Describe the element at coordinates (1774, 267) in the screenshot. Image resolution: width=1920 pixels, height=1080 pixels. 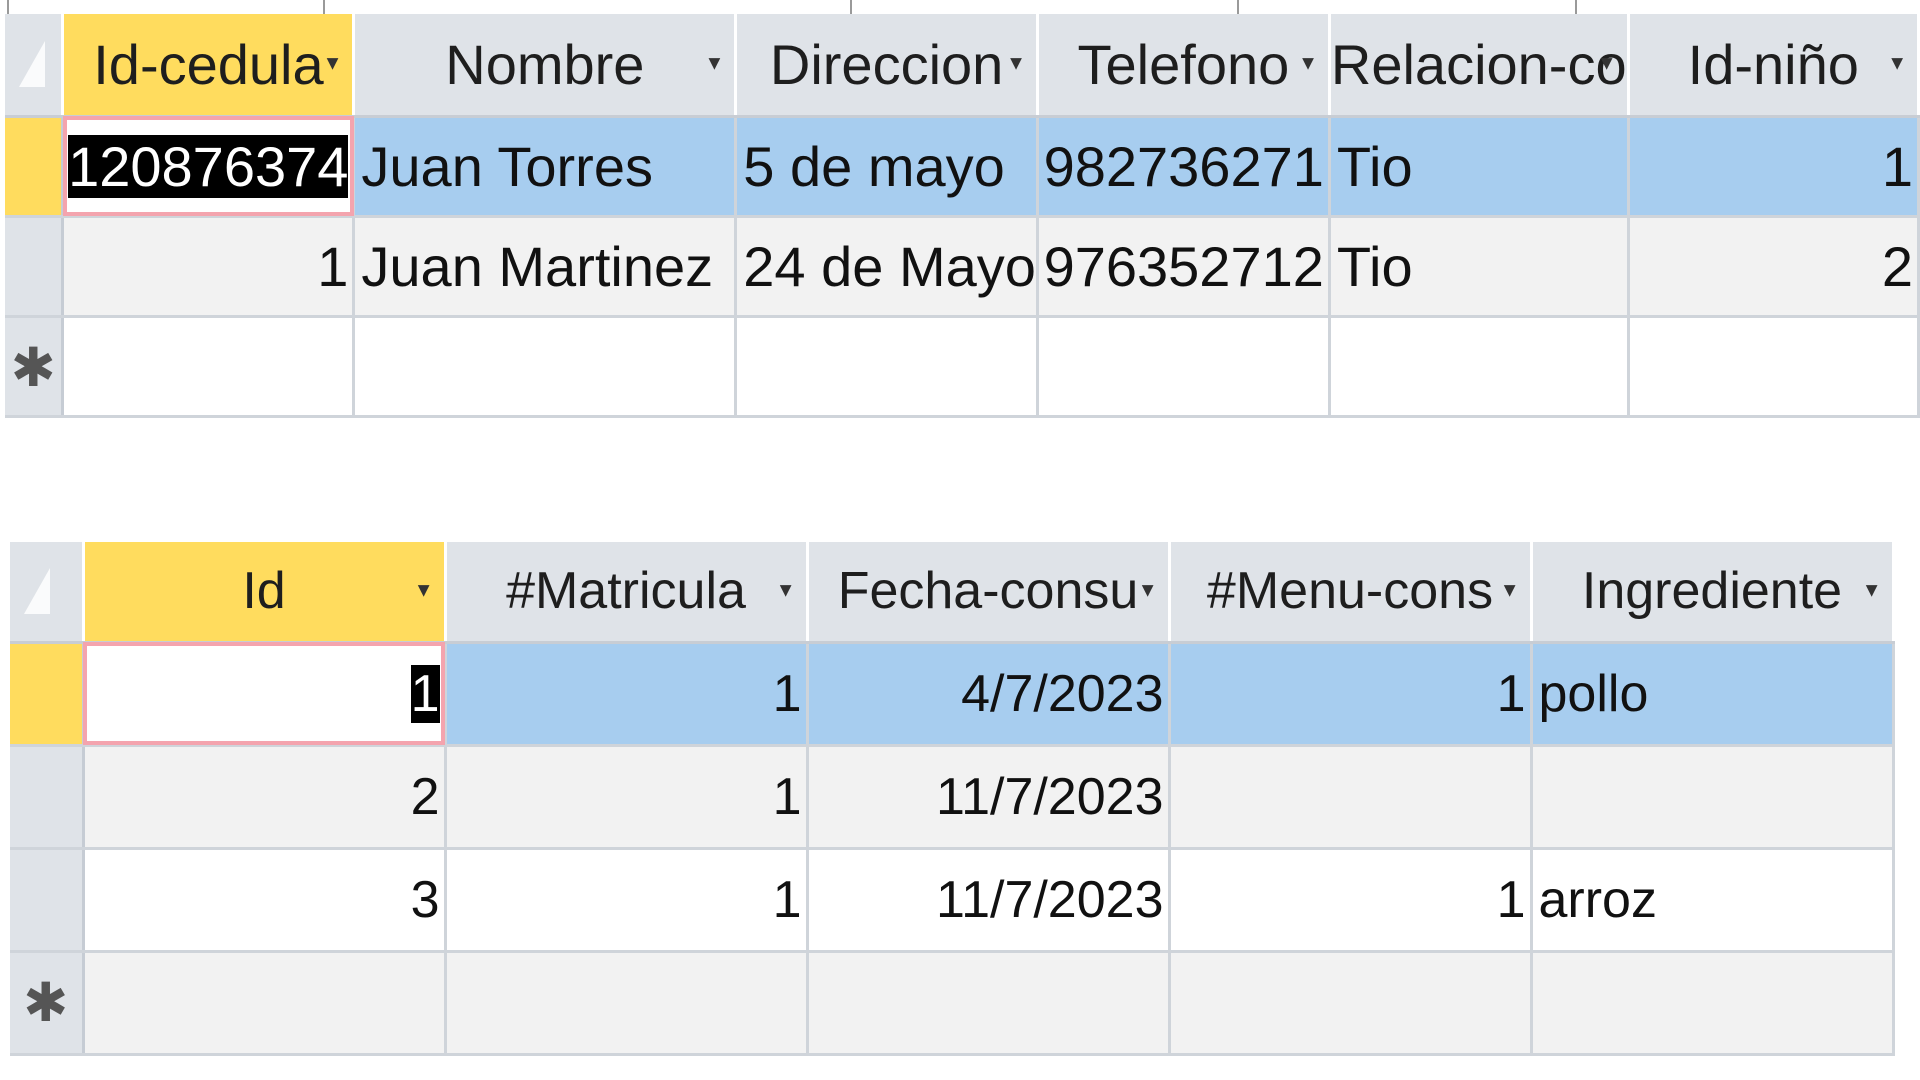
I see `cell-id-nino: 2` at that location.